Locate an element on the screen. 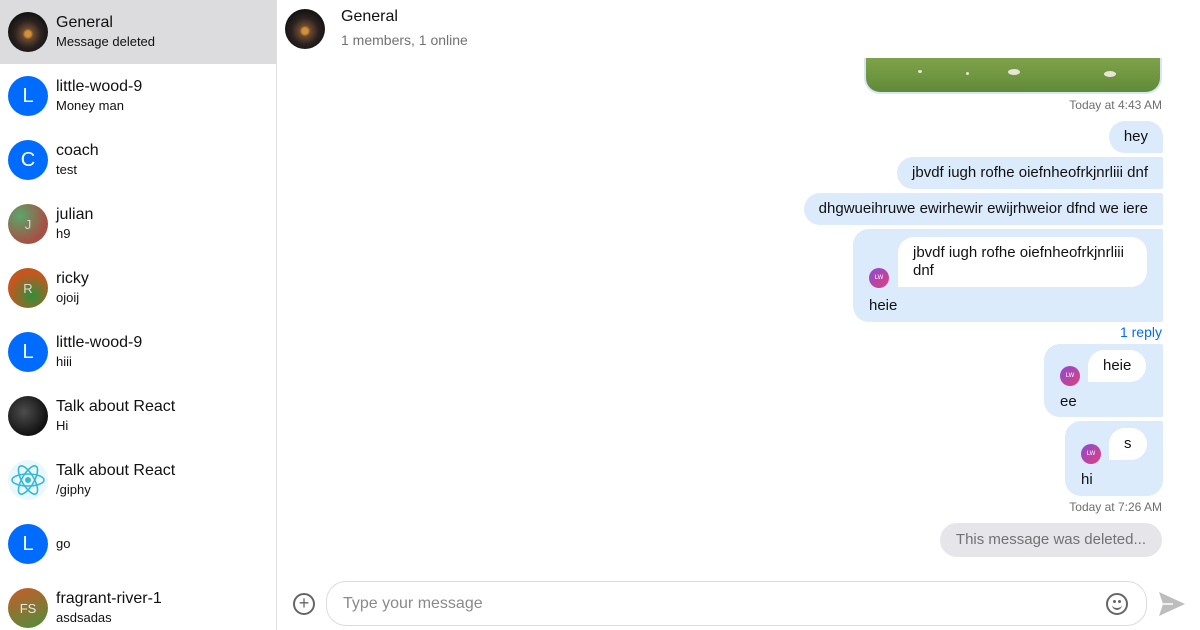 This screenshot has width=1200, height=630. message-bubble-with-quote: LW heie ee is located at coordinates (1103, 380).